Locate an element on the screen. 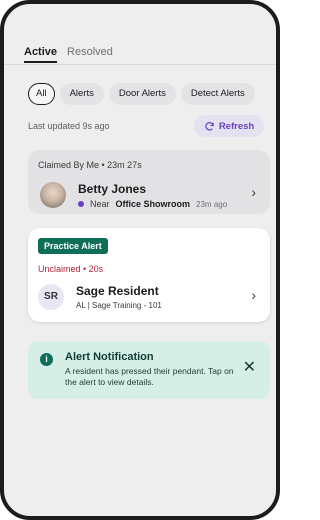  refresh-icon is located at coordinates (209, 126).